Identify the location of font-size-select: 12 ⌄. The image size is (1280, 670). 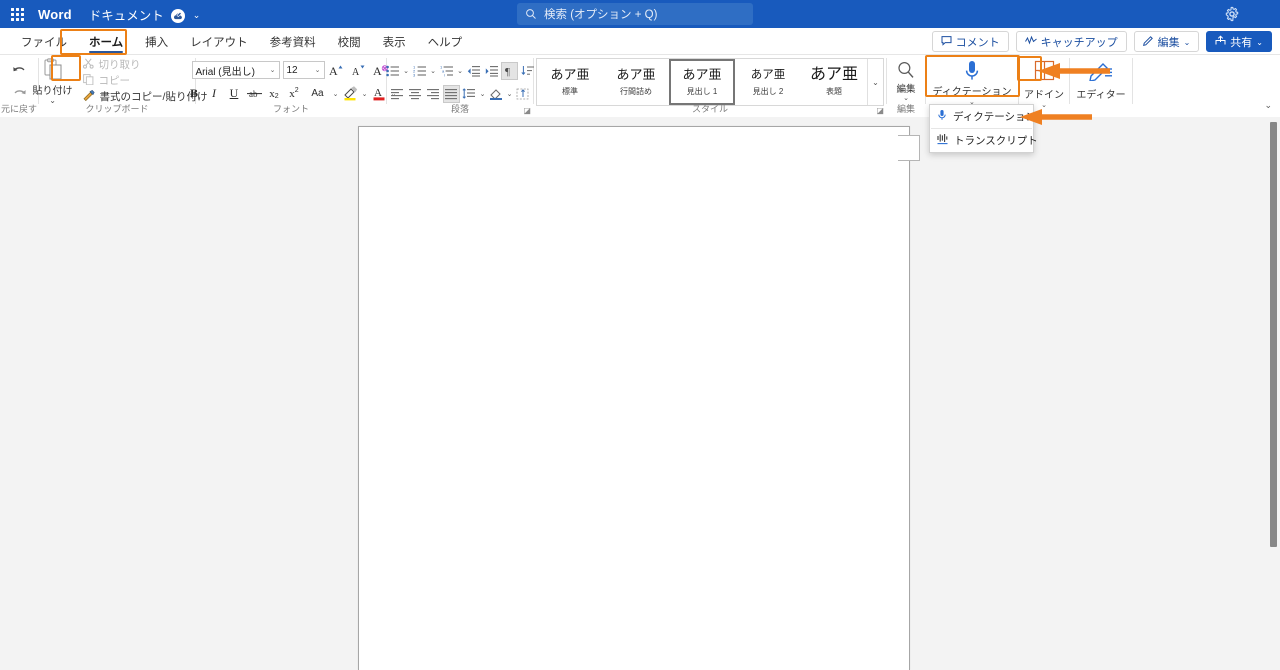
(303, 70).